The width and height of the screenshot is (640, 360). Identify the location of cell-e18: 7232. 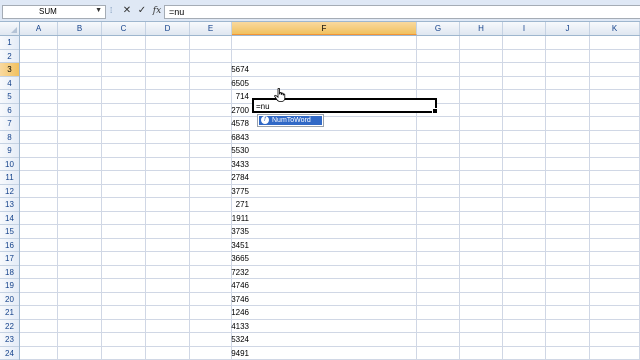
(231, 273).